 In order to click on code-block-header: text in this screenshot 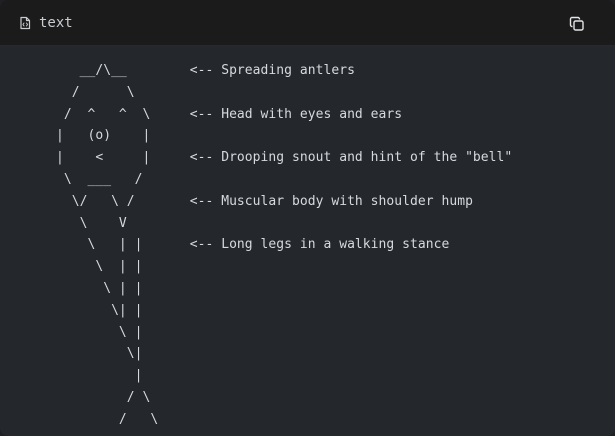, I will do `click(307, 23)`.